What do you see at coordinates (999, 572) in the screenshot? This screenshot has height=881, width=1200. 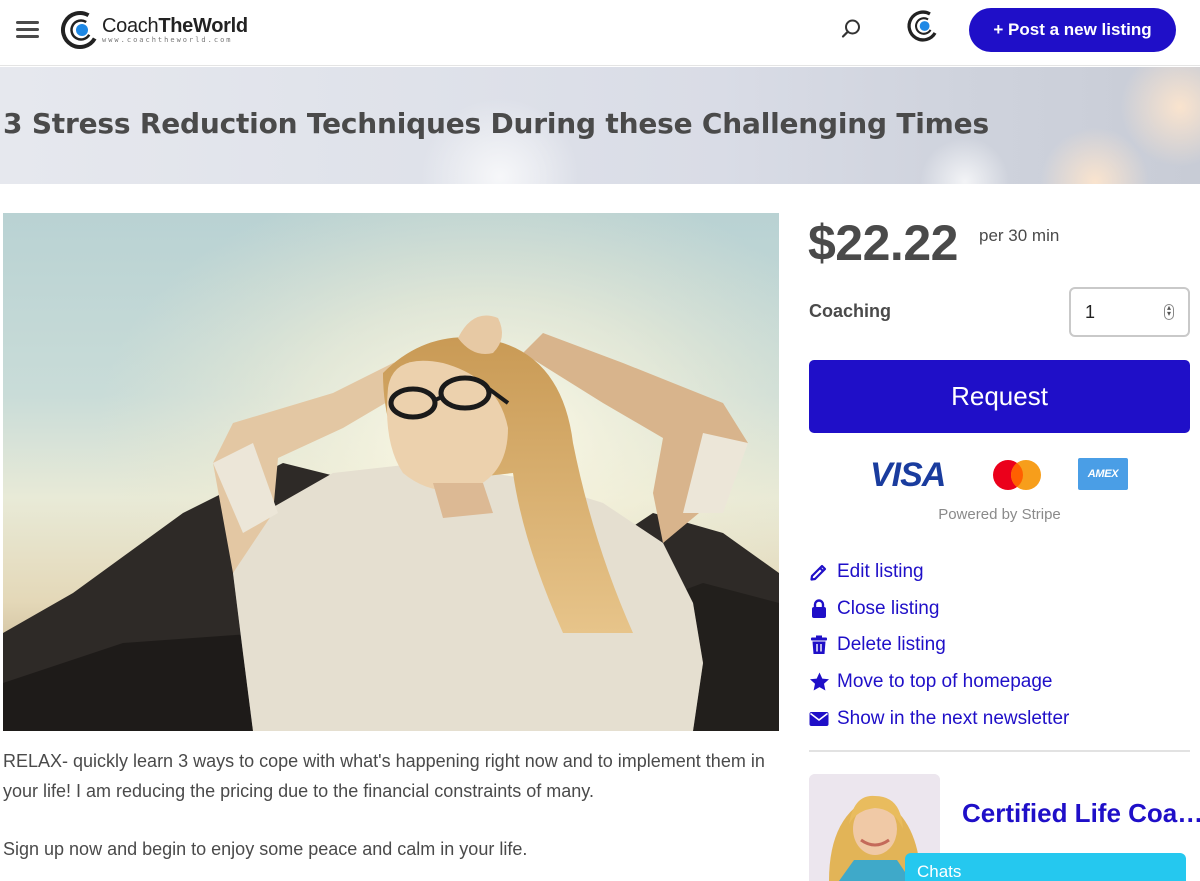 I see `edit-listing-link: Edit listing` at bounding box center [999, 572].